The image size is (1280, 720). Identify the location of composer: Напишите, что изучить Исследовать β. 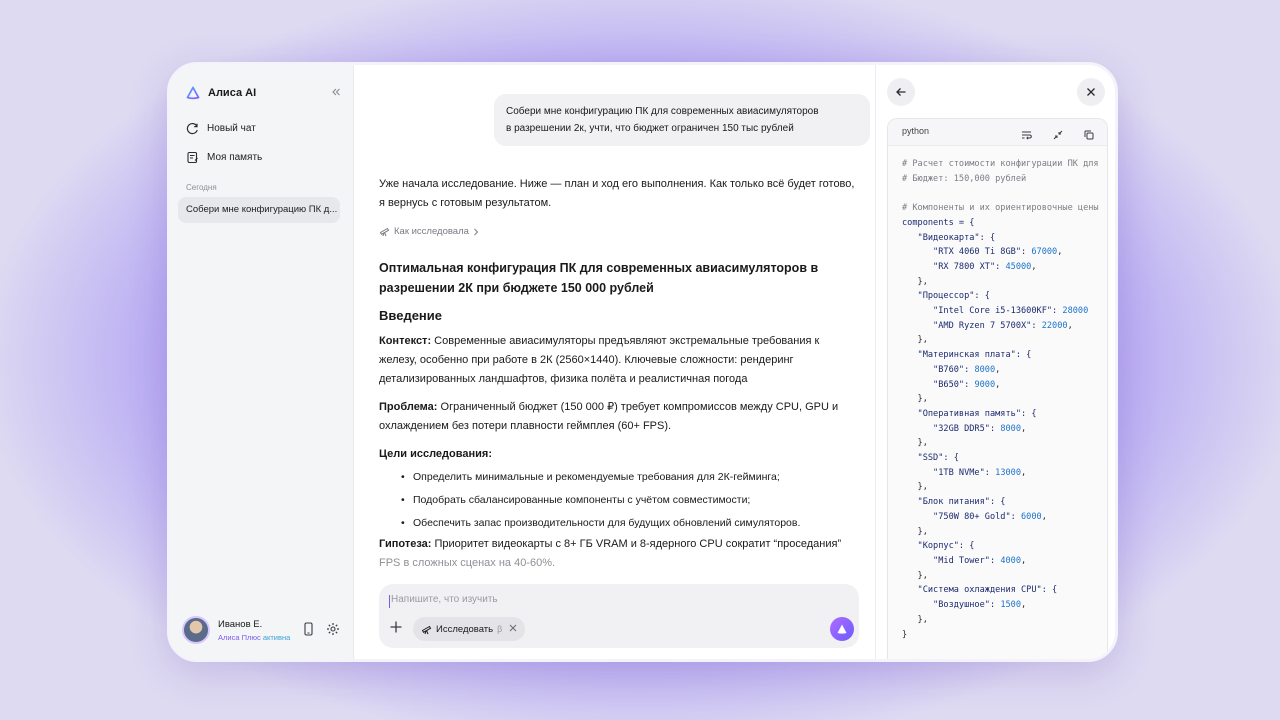
(619, 616).